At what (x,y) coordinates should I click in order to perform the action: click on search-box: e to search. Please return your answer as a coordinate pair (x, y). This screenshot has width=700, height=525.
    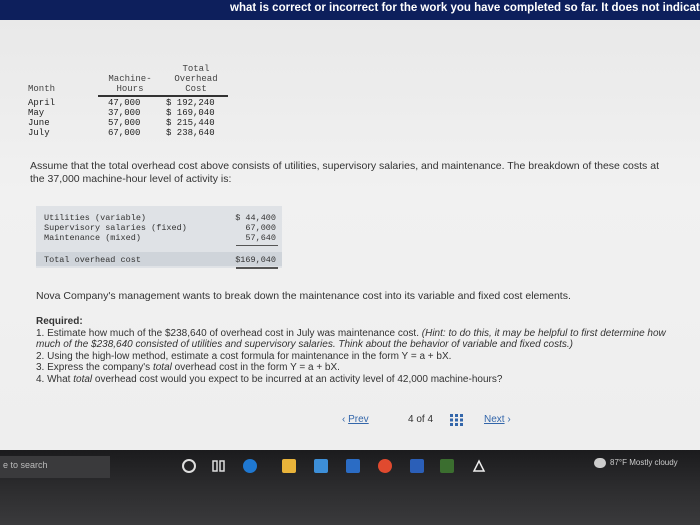
    Looking at the image, I should click on (55, 467).